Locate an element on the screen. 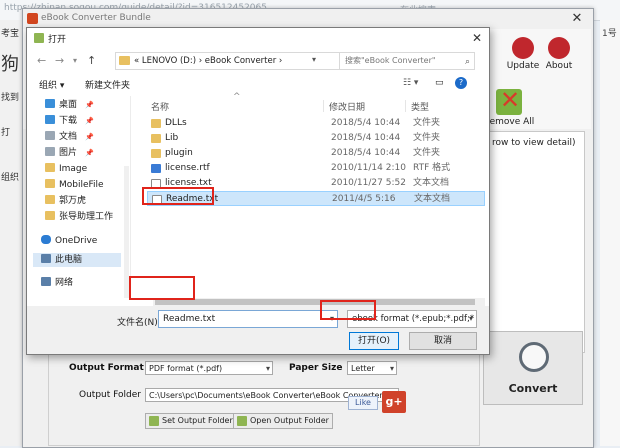 The width and height of the screenshot is (620, 448). column-header-name: 名称 is located at coordinates (160, 106).